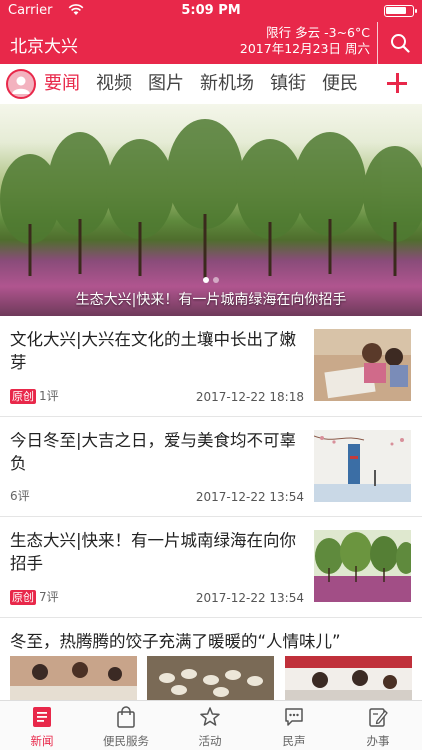  What do you see at coordinates (249, 397) in the screenshot?
I see `news-date: 2017-12-22 18:18` at bounding box center [249, 397].